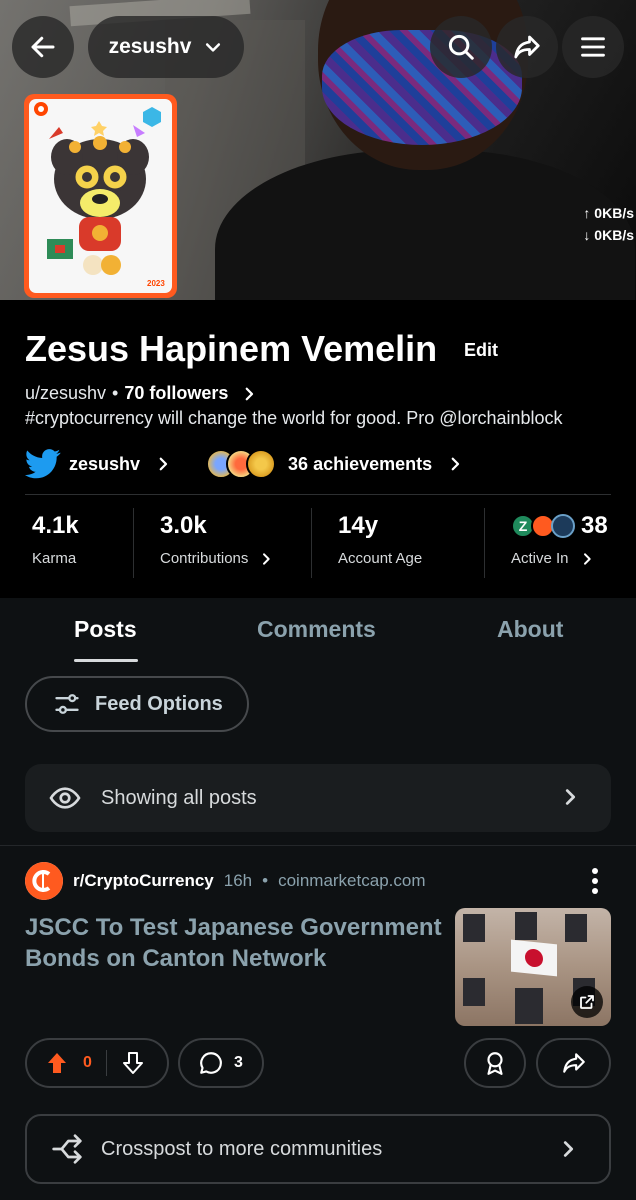 This screenshot has height=1200, width=636. Describe the element at coordinates (573, 558) in the screenshot. I see `stat-label-row: Active In` at that location.